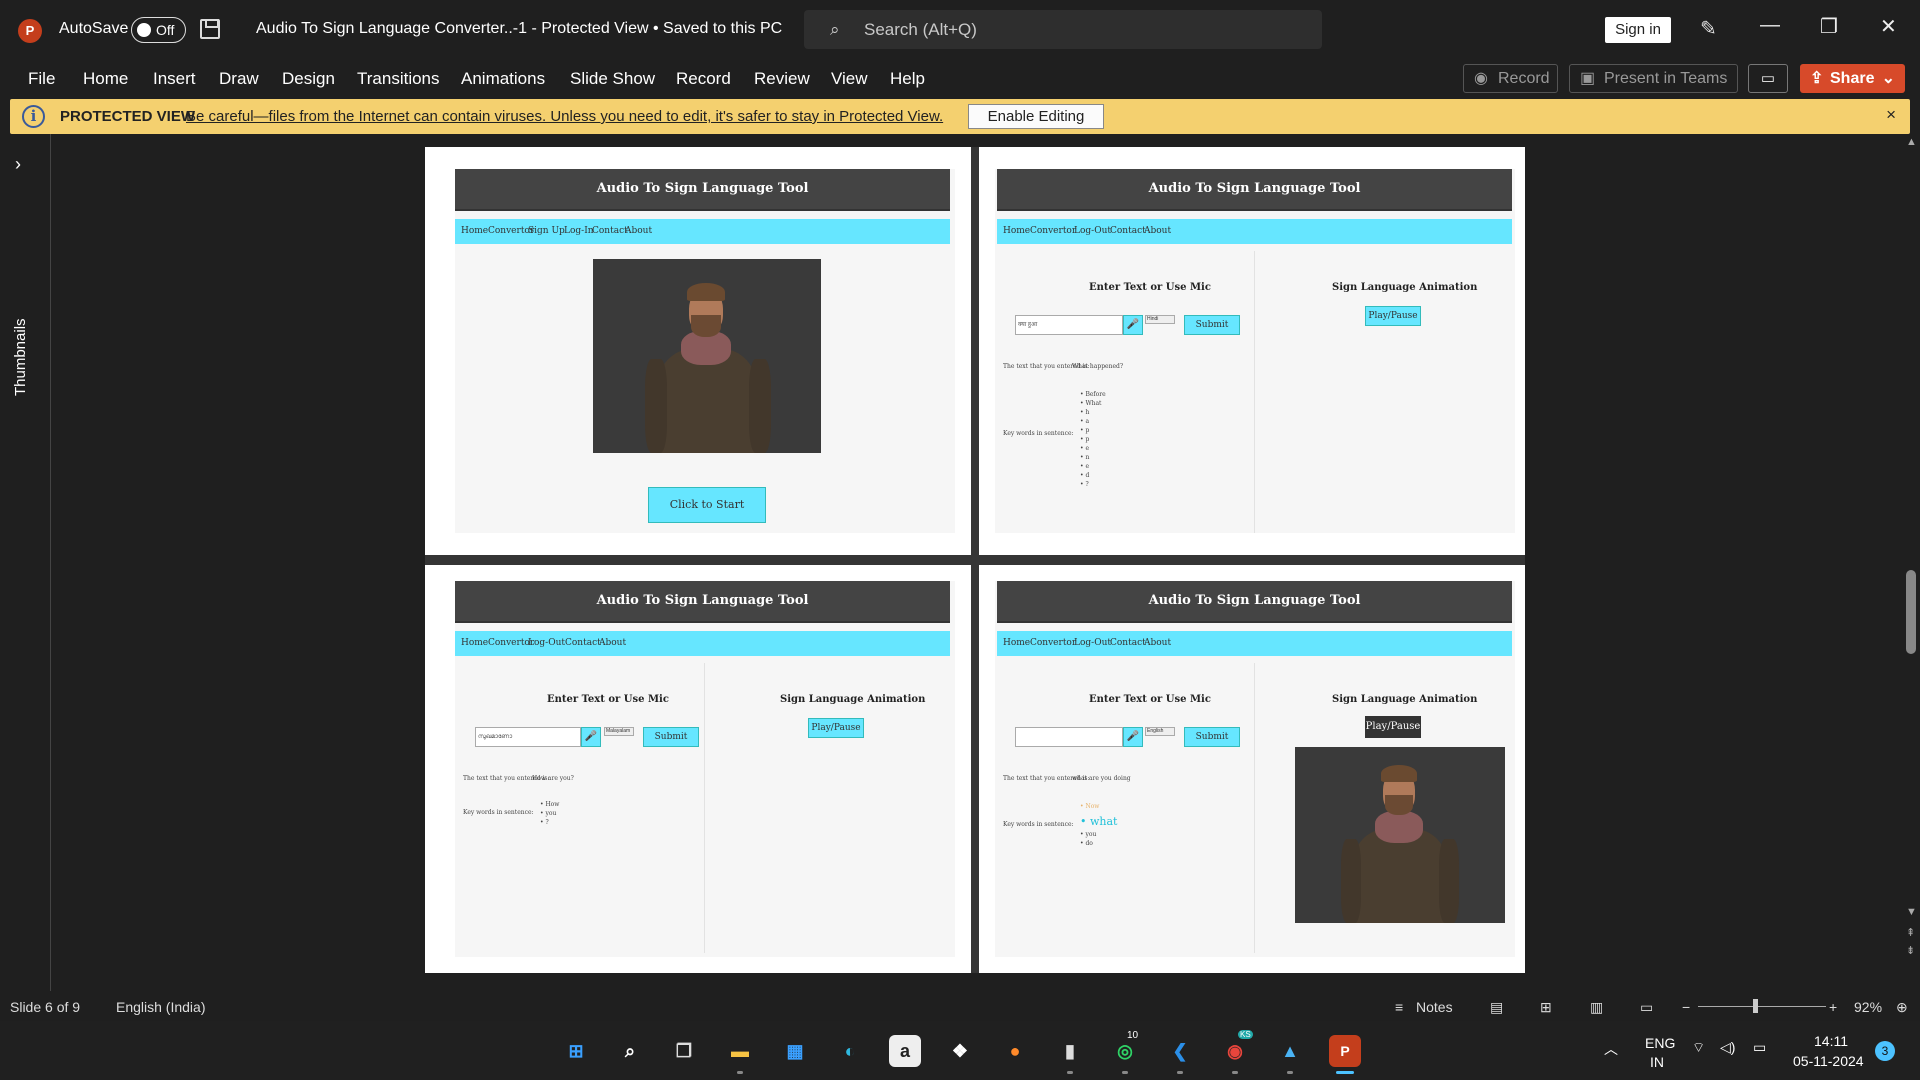 Image resolution: width=1920 pixels, height=1080 pixels. I want to click on photos-icon: ▲, so click(1290, 1051).